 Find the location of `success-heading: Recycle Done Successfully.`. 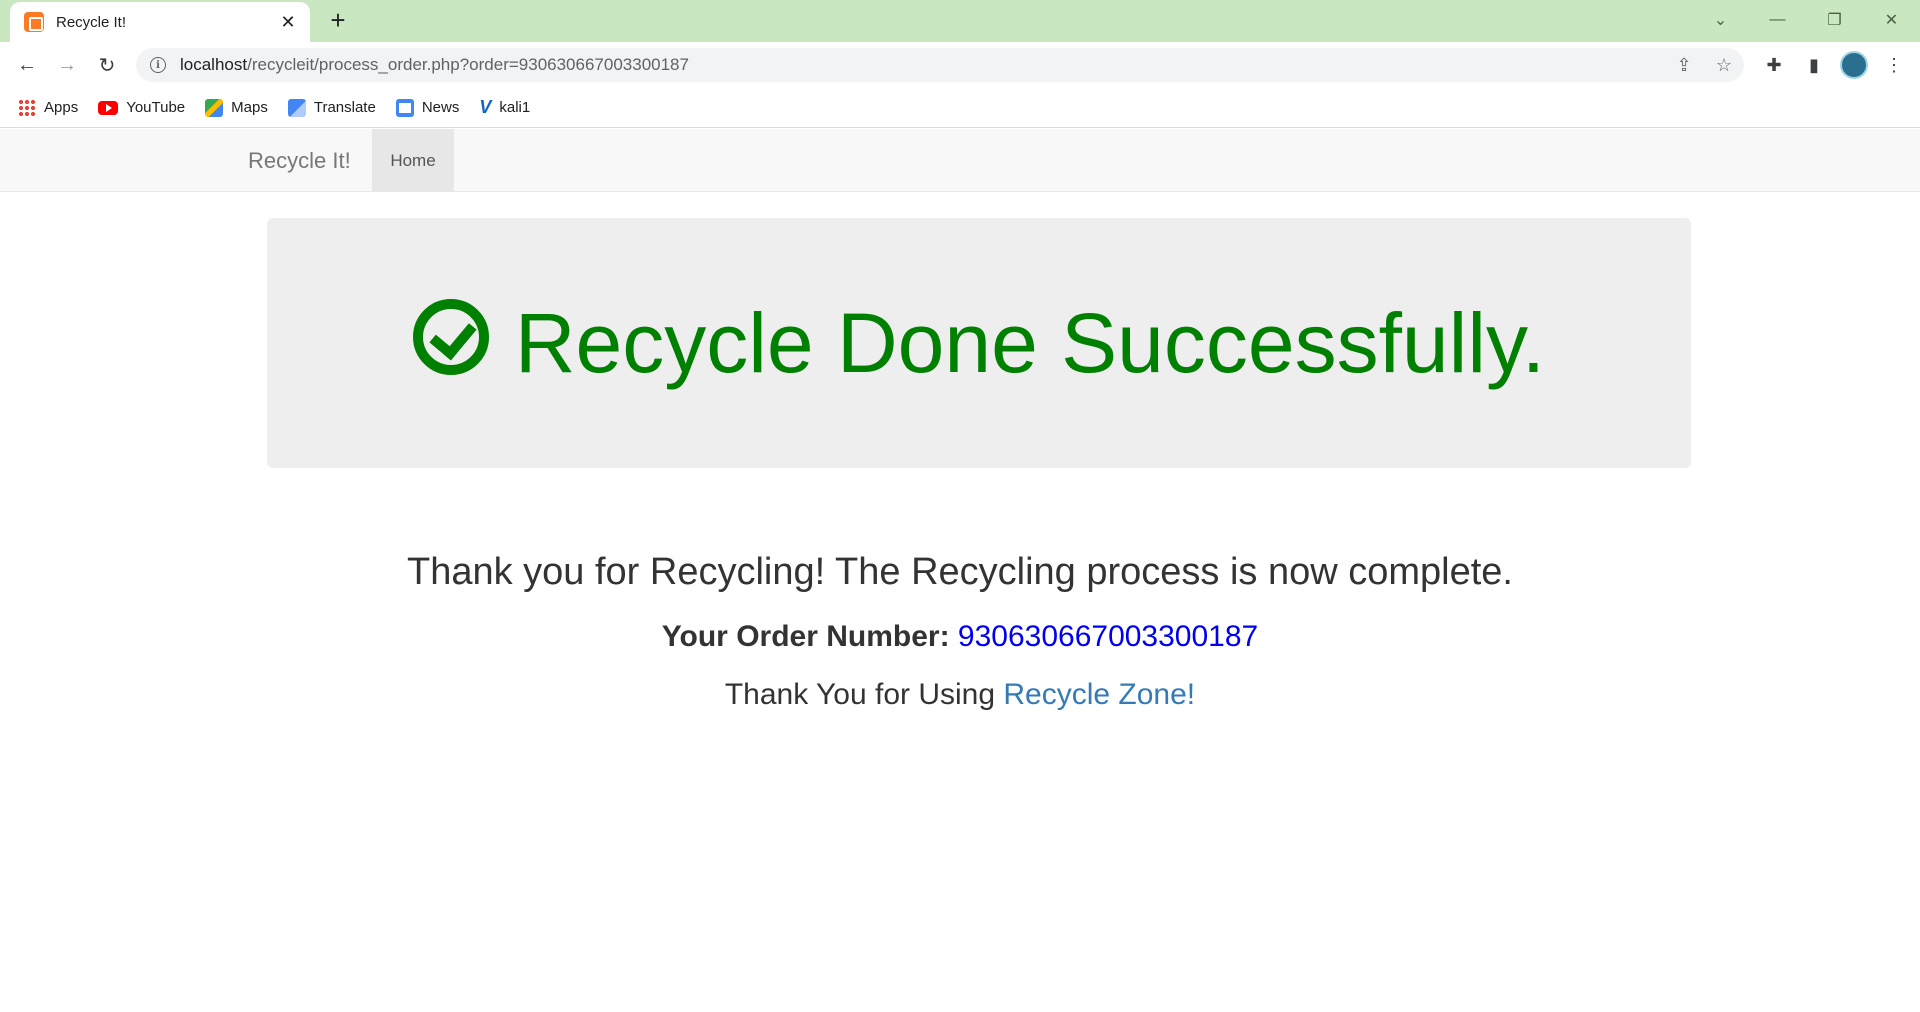

success-heading: Recycle Done Successfully. is located at coordinates (979, 343).